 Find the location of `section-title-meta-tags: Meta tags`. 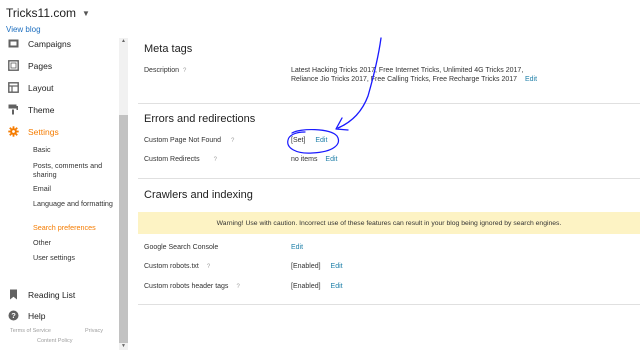

section-title-meta-tags: Meta tags is located at coordinates (168, 49).